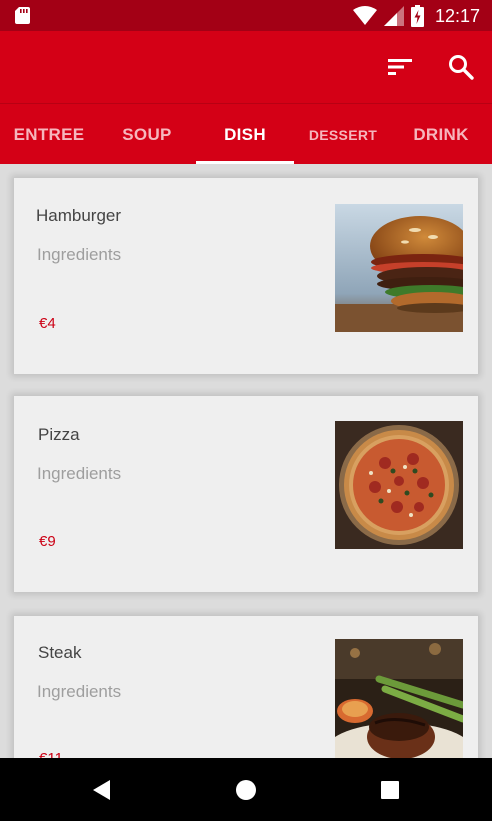  I want to click on home-icon, so click(246, 790).